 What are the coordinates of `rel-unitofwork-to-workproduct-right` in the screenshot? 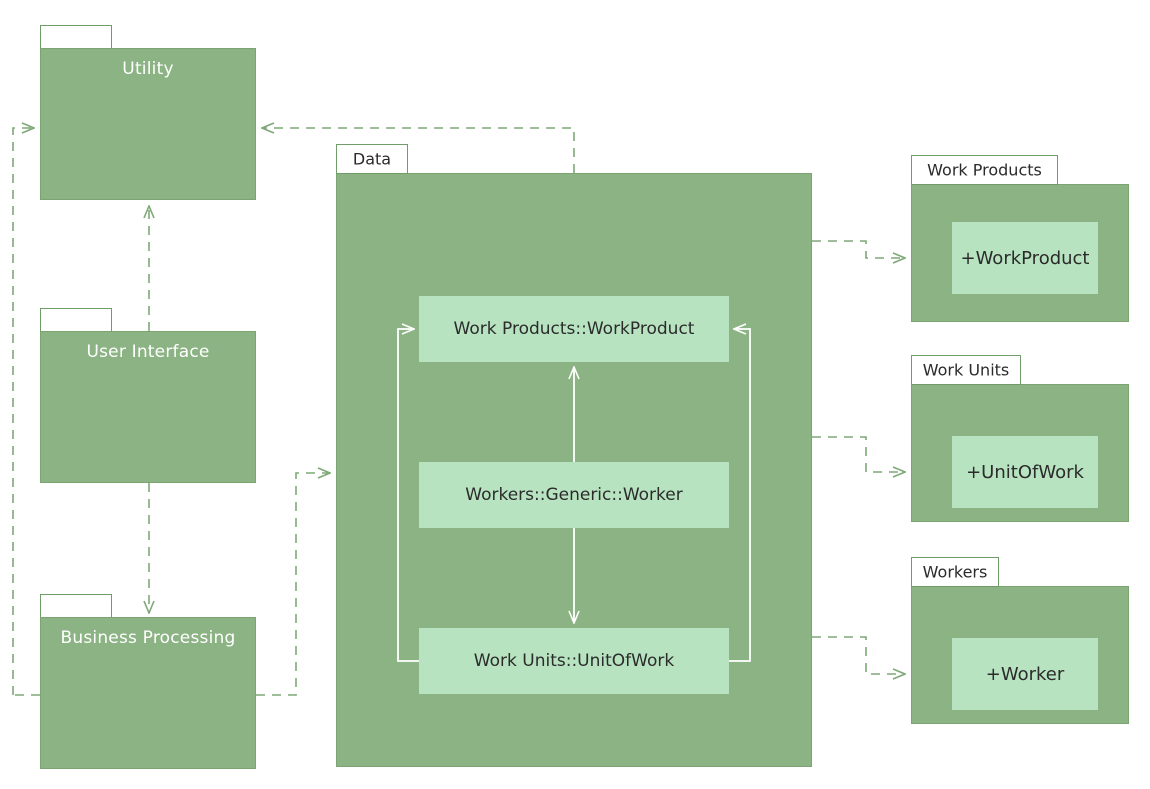 It's located at (740, 495).